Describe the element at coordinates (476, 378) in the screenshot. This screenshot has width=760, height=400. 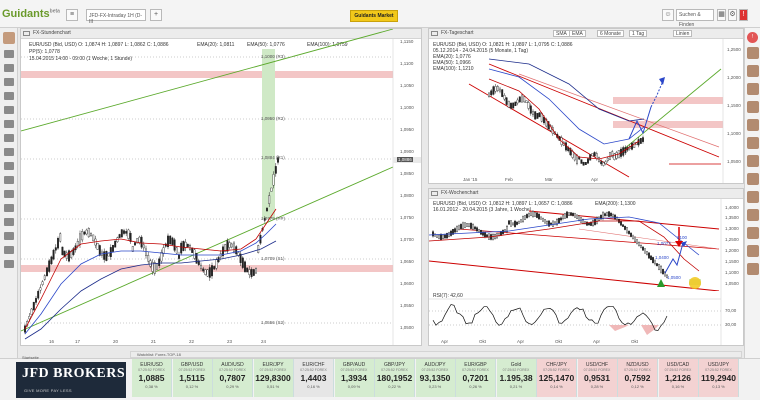
I see `watchlist-tile: EUR/GBP 07:25:52 FOREX 0,7201 0,26 %` at that location.